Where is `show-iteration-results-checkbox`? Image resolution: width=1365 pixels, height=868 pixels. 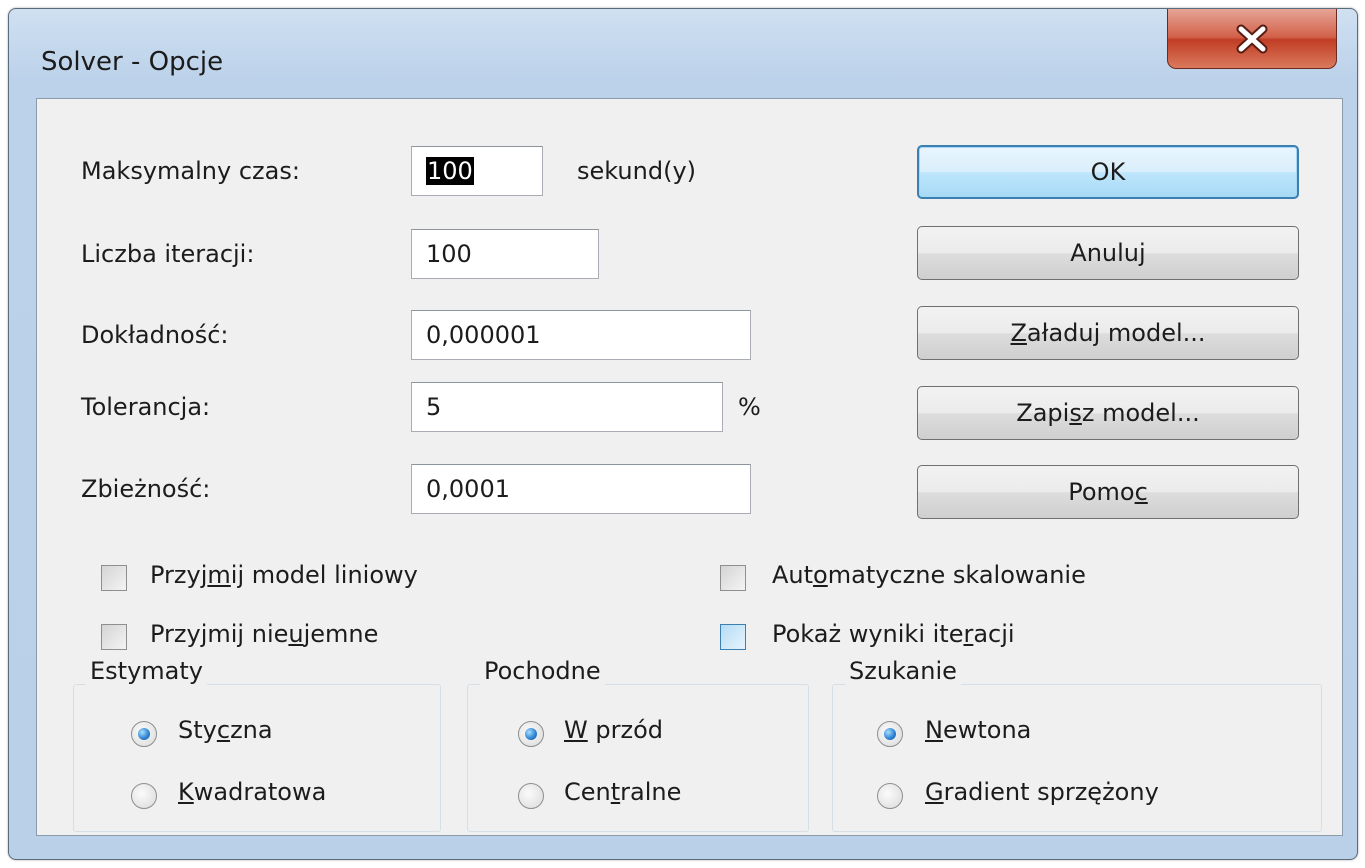 show-iteration-results-checkbox is located at coordinates (733, 637).